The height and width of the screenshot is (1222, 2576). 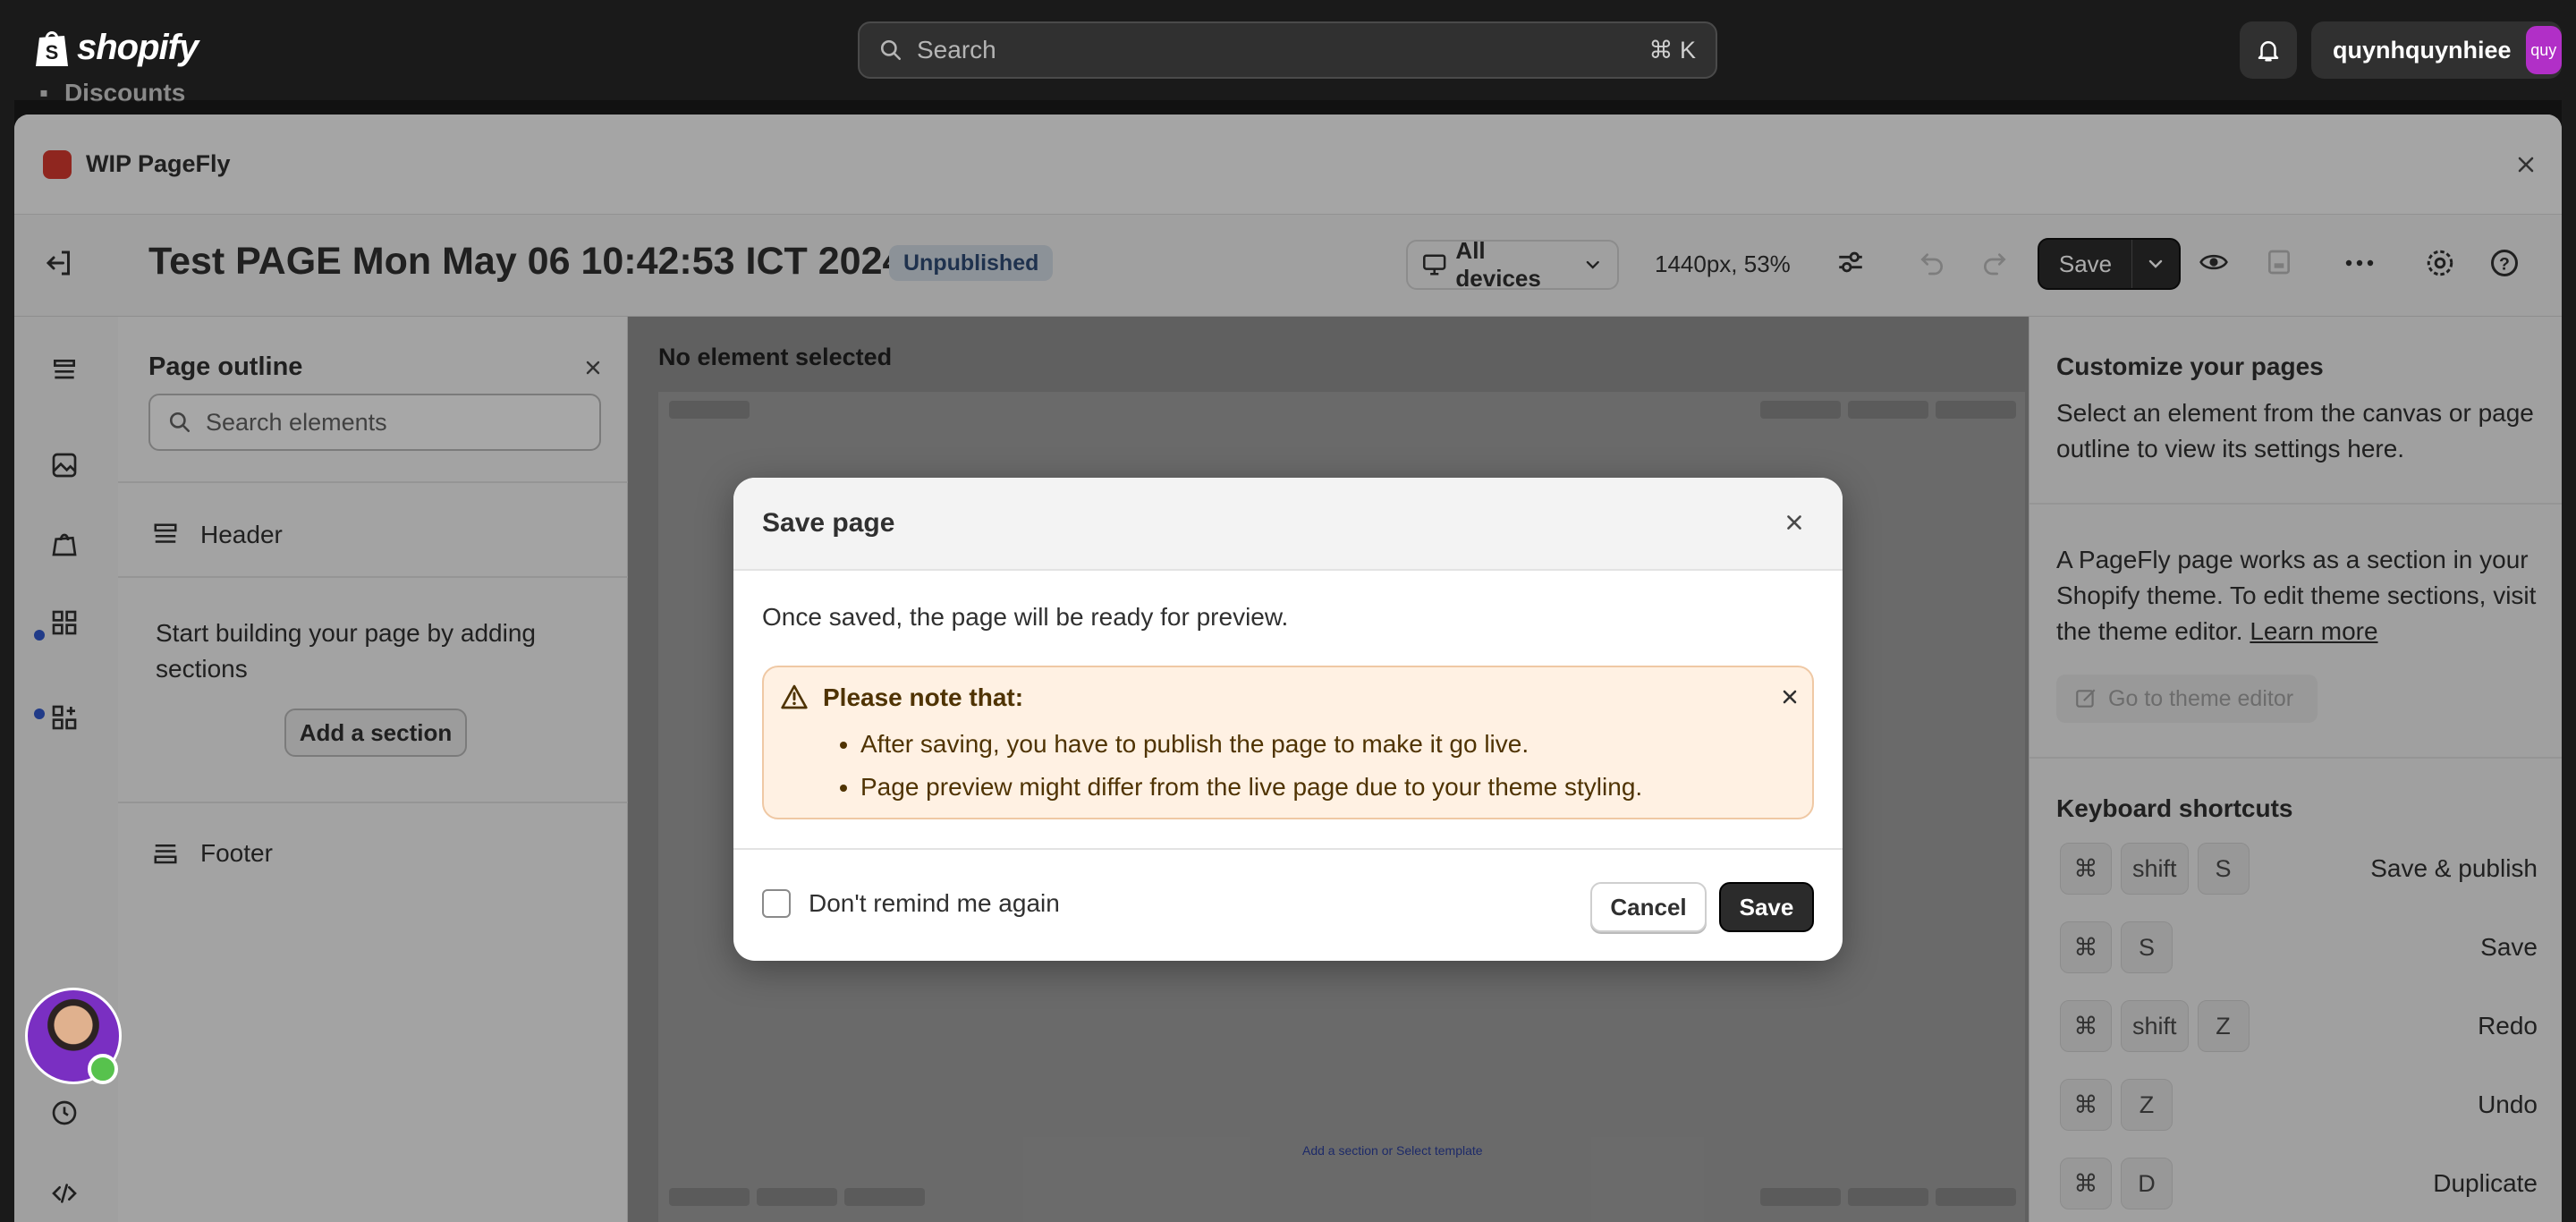 I want to click on warning-icon, so click(x=794, y=696).